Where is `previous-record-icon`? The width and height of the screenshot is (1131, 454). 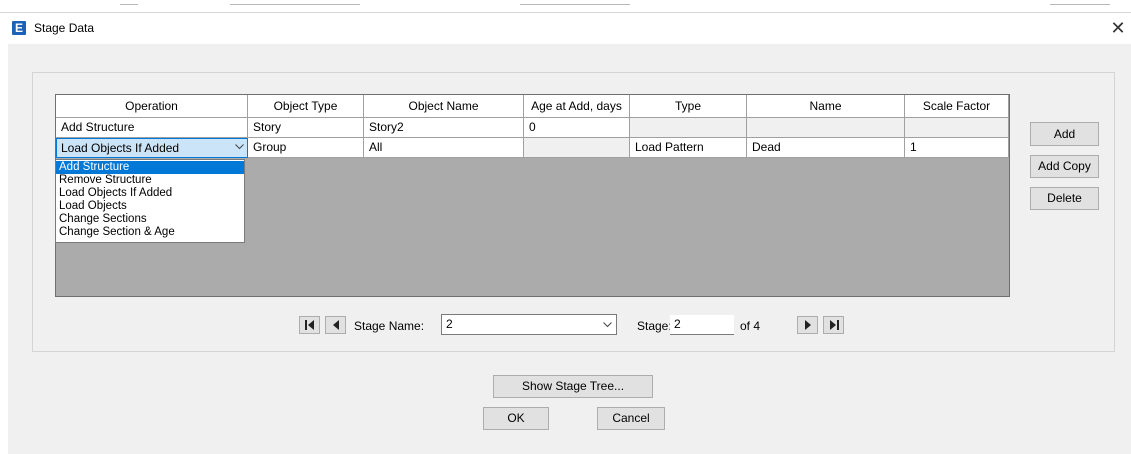
previous-record-icon is located at coordinates (336, 325).